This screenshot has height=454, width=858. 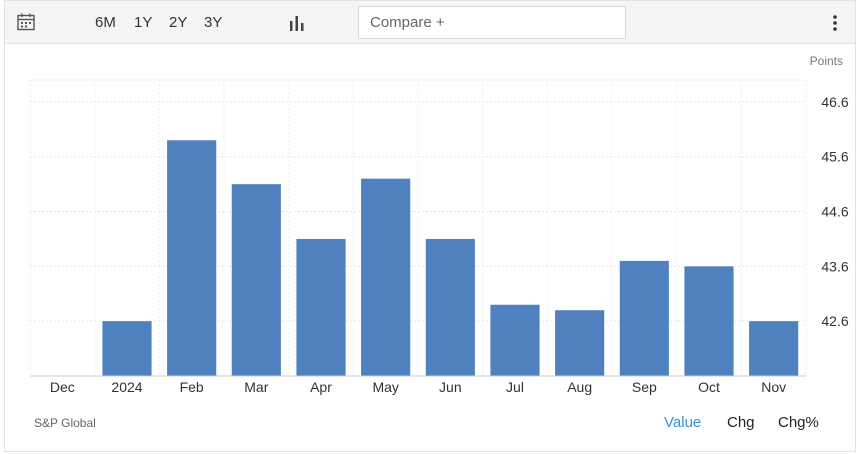 I want to click on y-tick-label: 42.6, so click(x=834, y=321).